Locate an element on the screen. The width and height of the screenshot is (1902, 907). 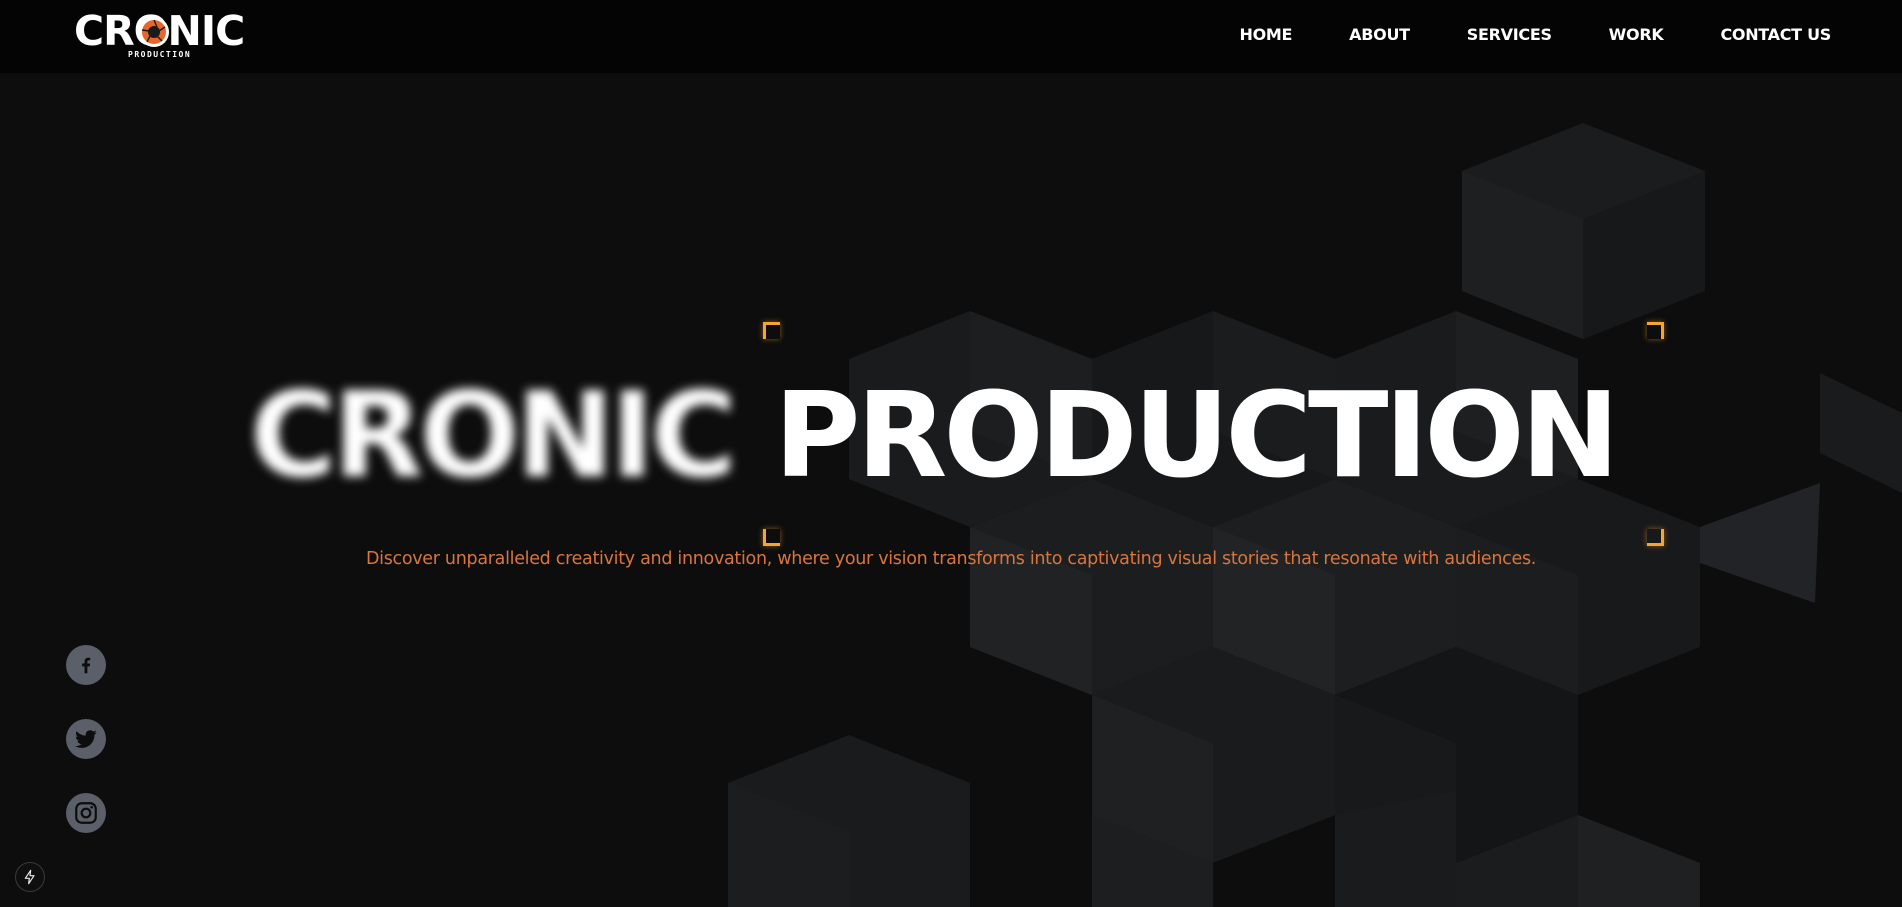
nav-services: SERVICES is located at coordinates (1509, 35).